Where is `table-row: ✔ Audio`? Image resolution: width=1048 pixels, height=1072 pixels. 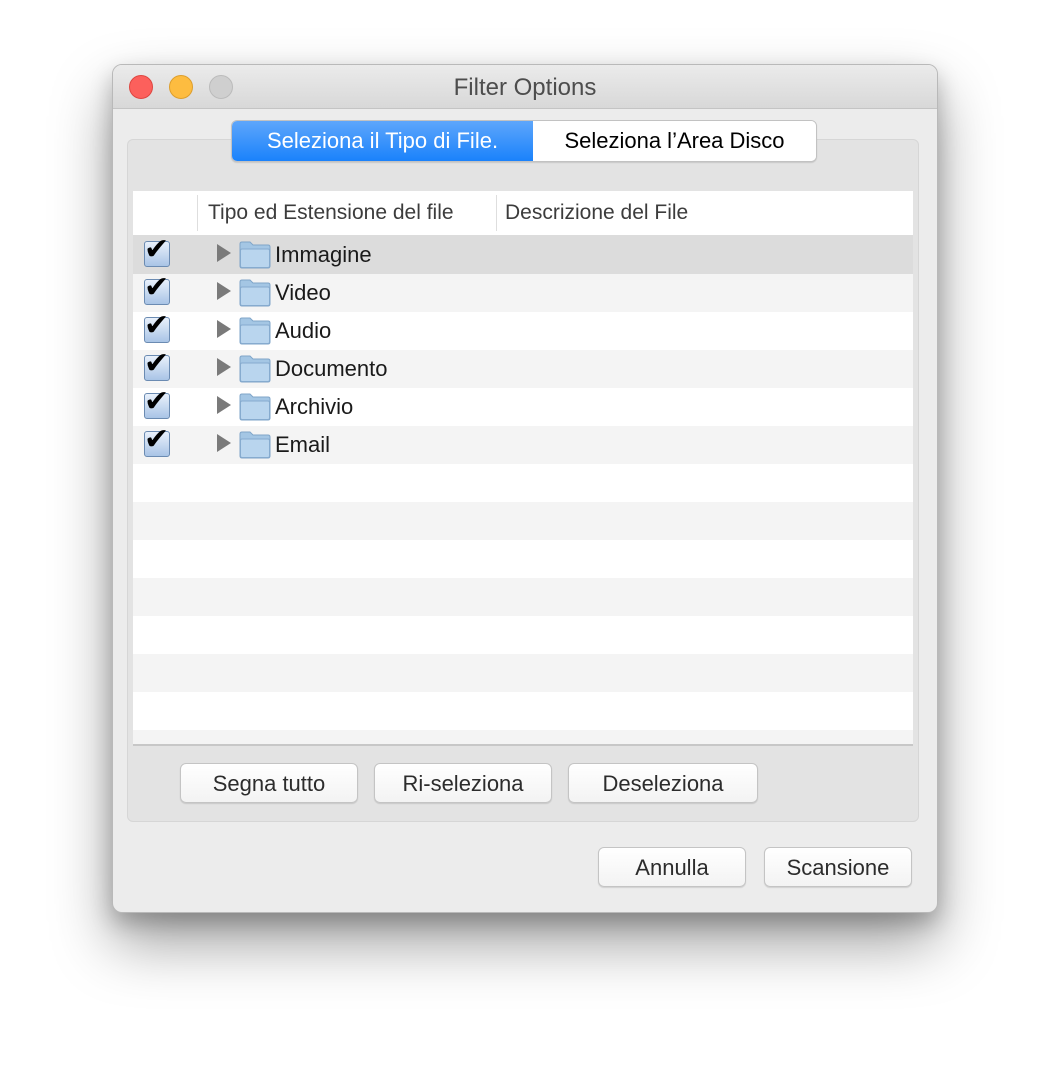
table-row: ✔ Audio is located at coordinates (523, 329).